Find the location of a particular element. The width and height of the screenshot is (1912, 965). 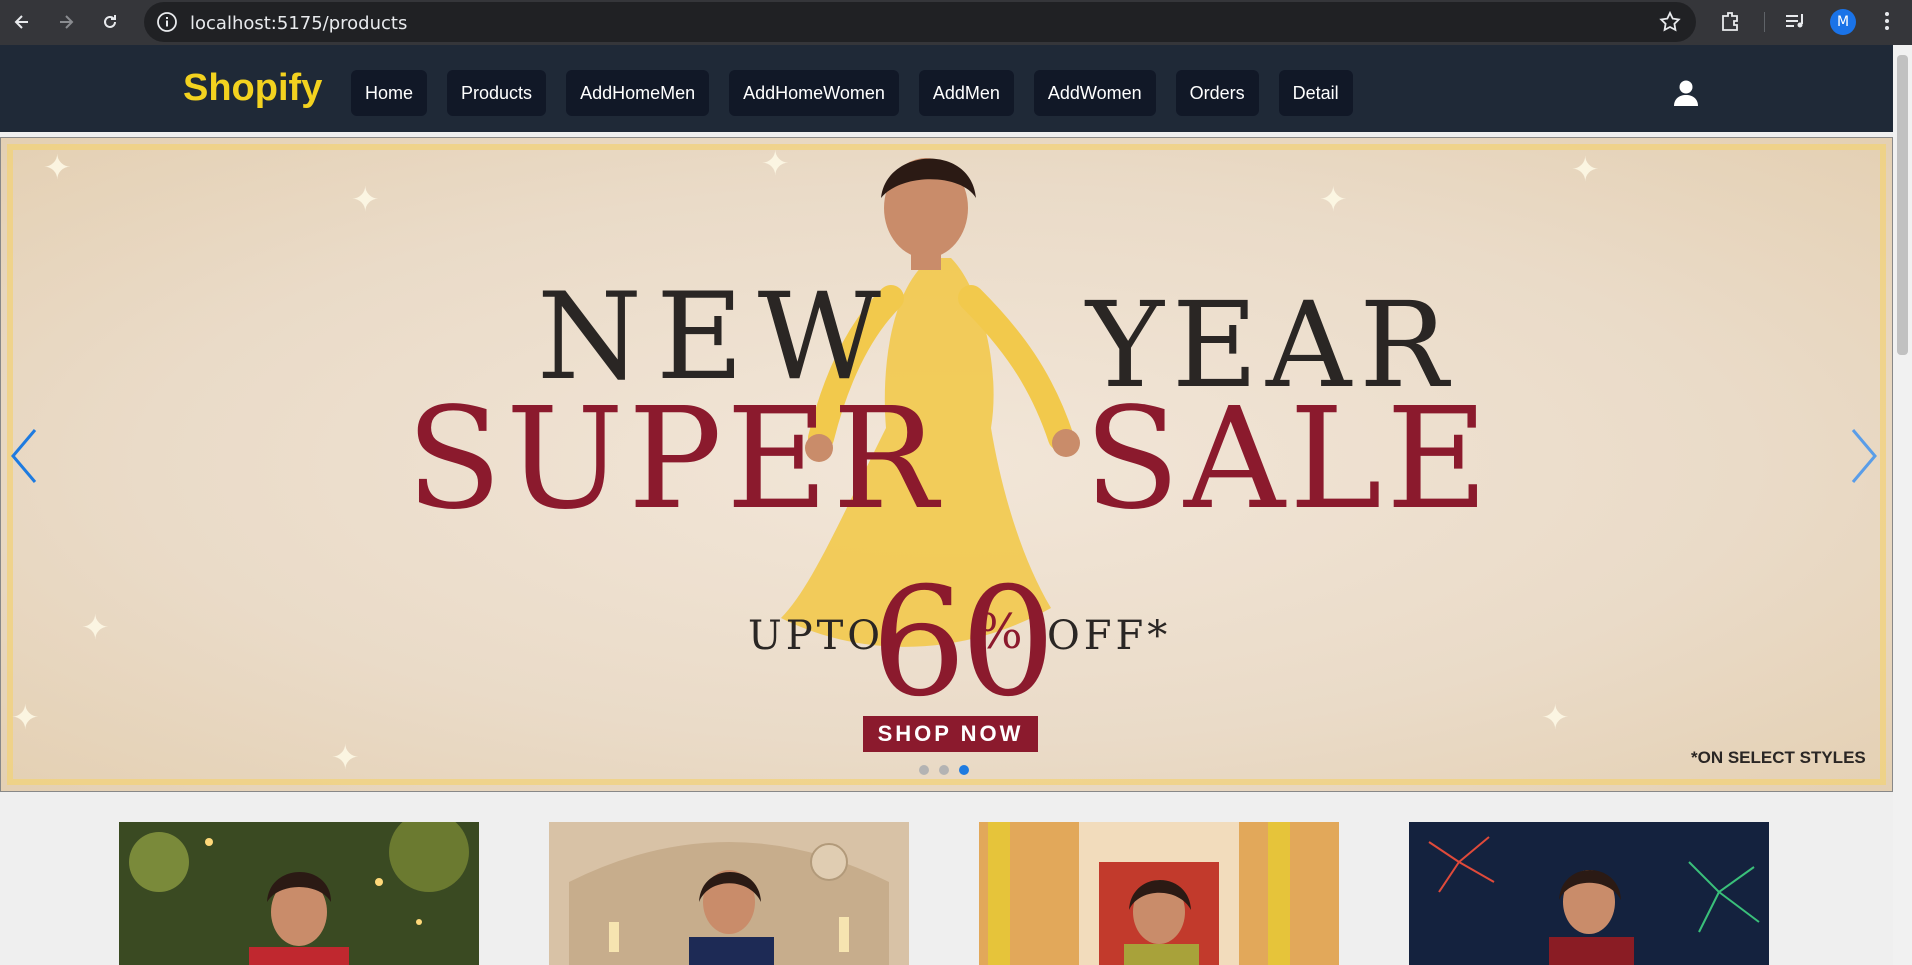

nav-products: Products is located at coordinates (497, 93).